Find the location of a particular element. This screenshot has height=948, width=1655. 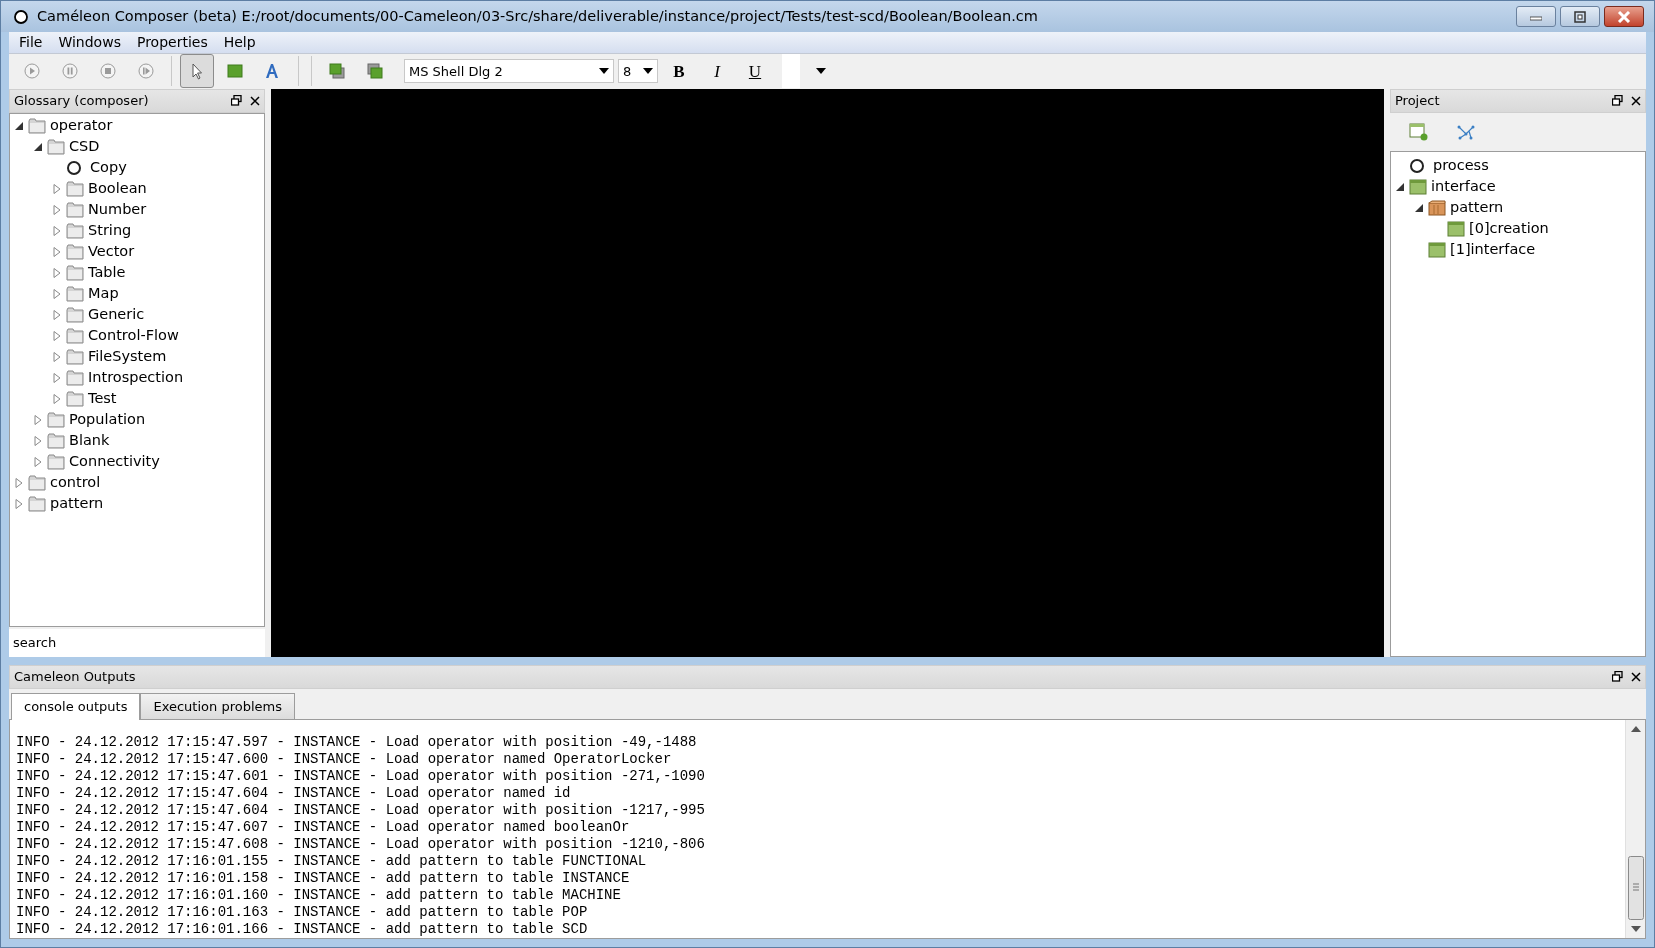

tab: Execution problems is located at coordinates (217, 705).